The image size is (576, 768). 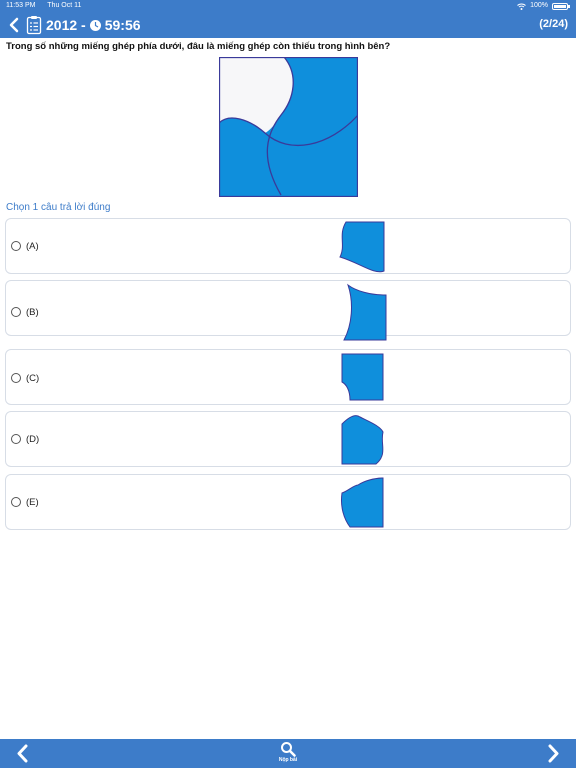 What do you see at coordinates (553, 24) in the screenshot?
I see `question-progress: (2/24)` at bounding box center [553, 24].